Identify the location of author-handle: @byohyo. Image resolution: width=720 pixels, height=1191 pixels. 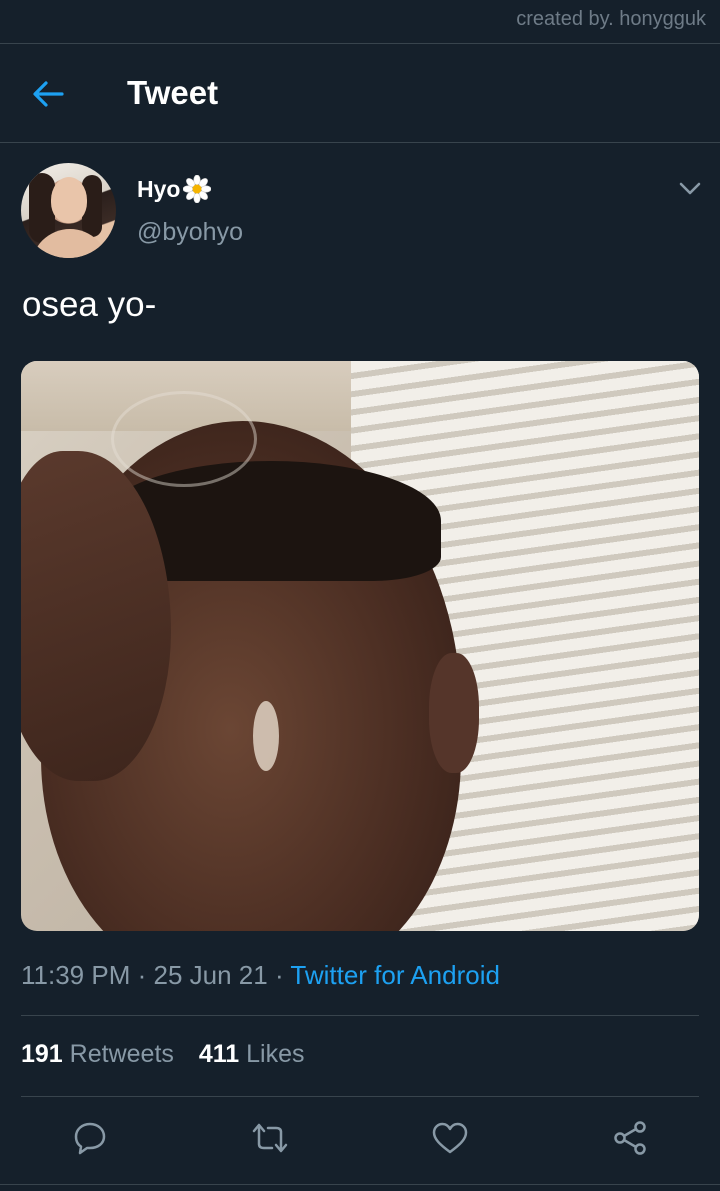
(190, 232).